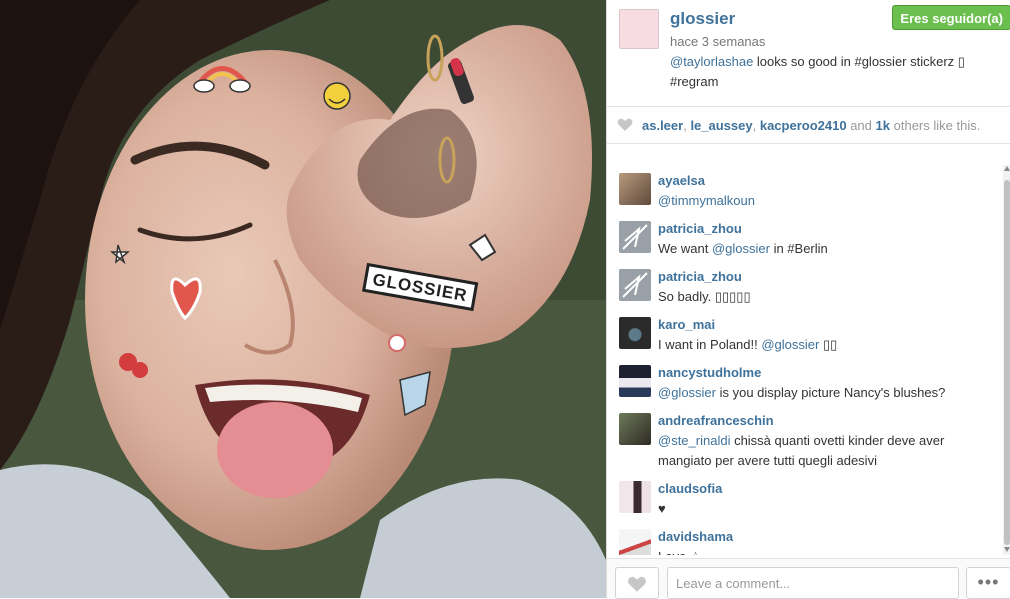  I want to click on liker-link: kacperoo2410, so click(803, 125).